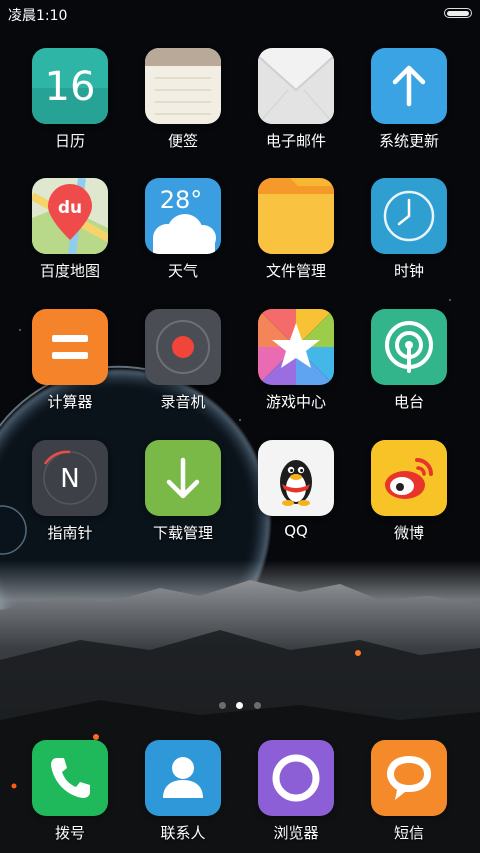 The height and width of the screenshot is (853, 480). What do you see at coordinates (70, 402) in the screenshot?
I see `app-label-calculator: 计算器` at bounding box center [70, 402].